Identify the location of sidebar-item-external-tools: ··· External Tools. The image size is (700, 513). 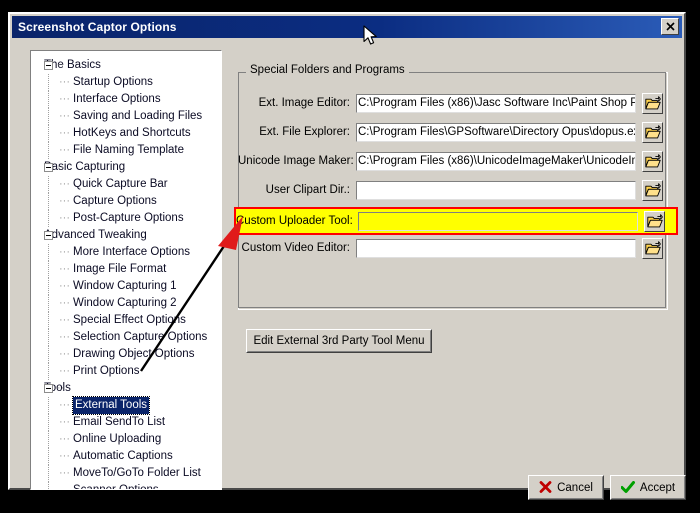
(126, 405).